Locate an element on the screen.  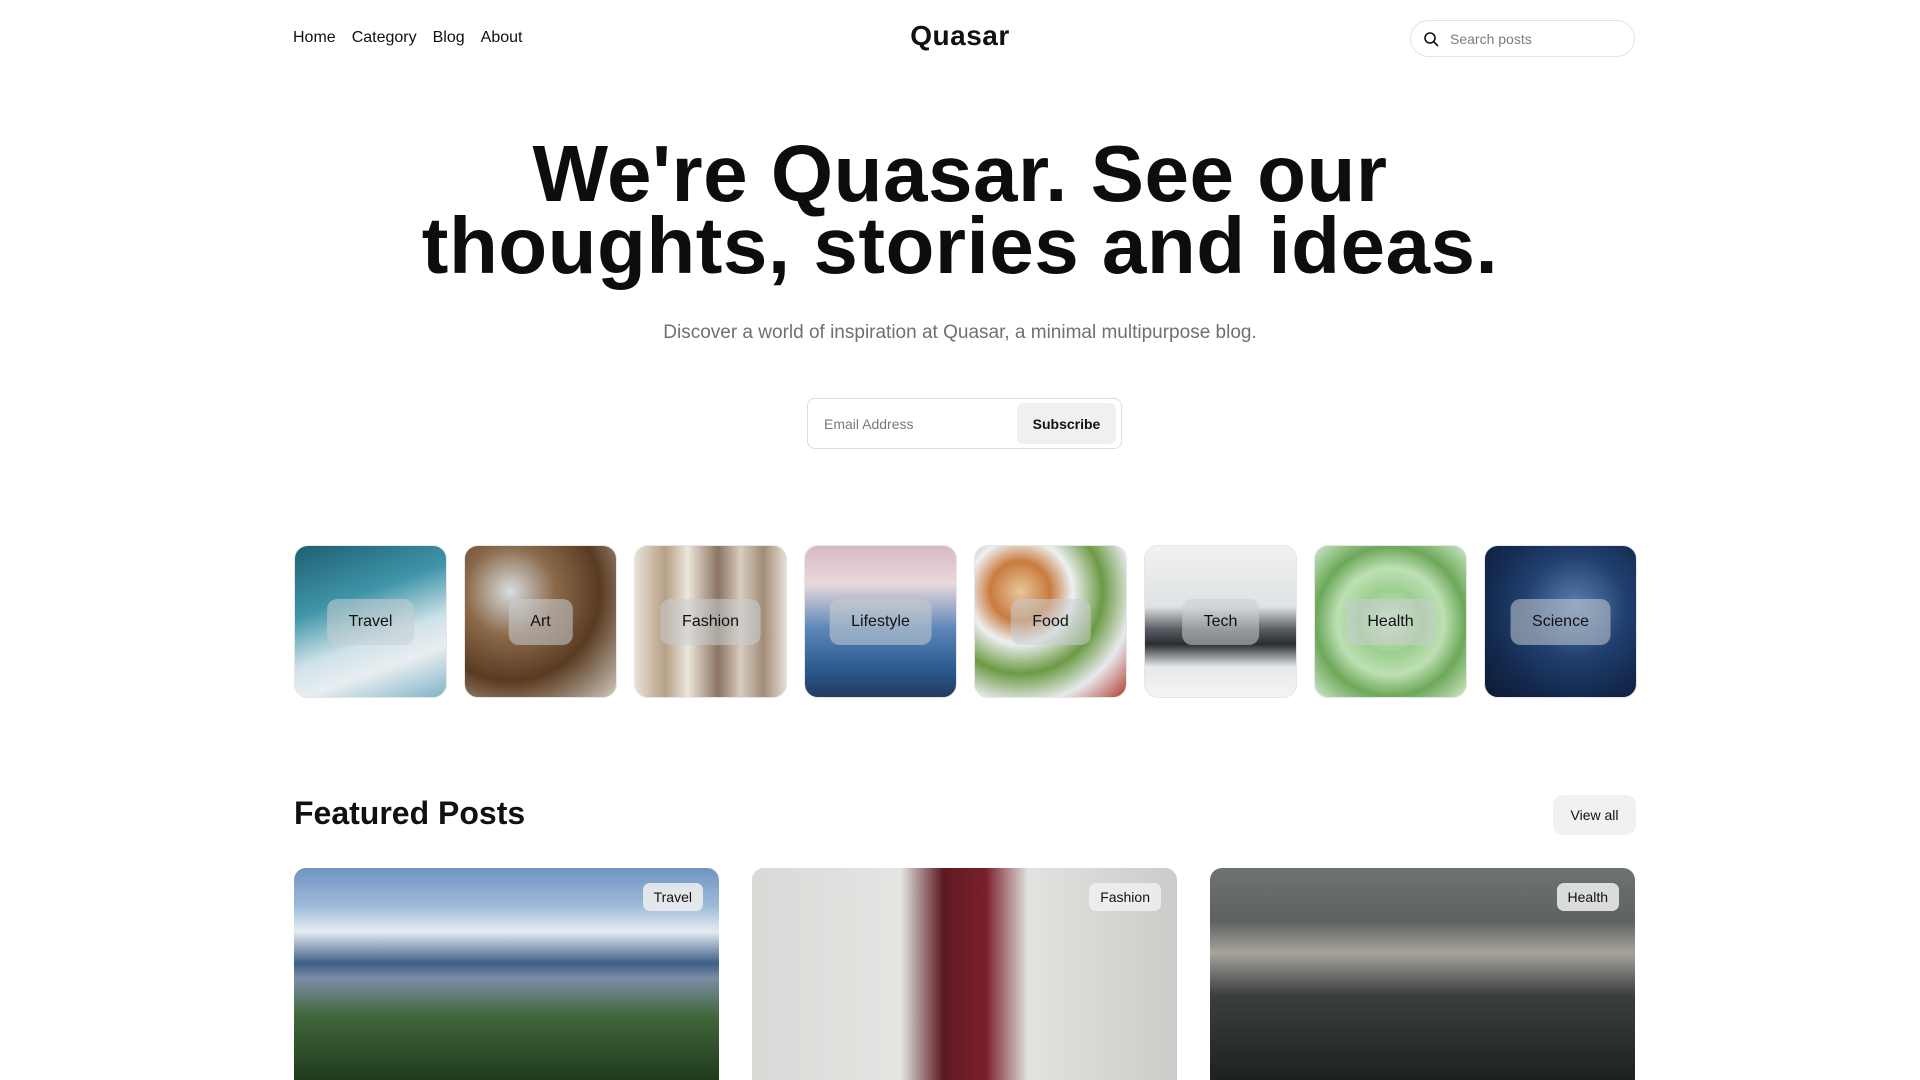
category-label: Art is located at coordinates (540, 621).